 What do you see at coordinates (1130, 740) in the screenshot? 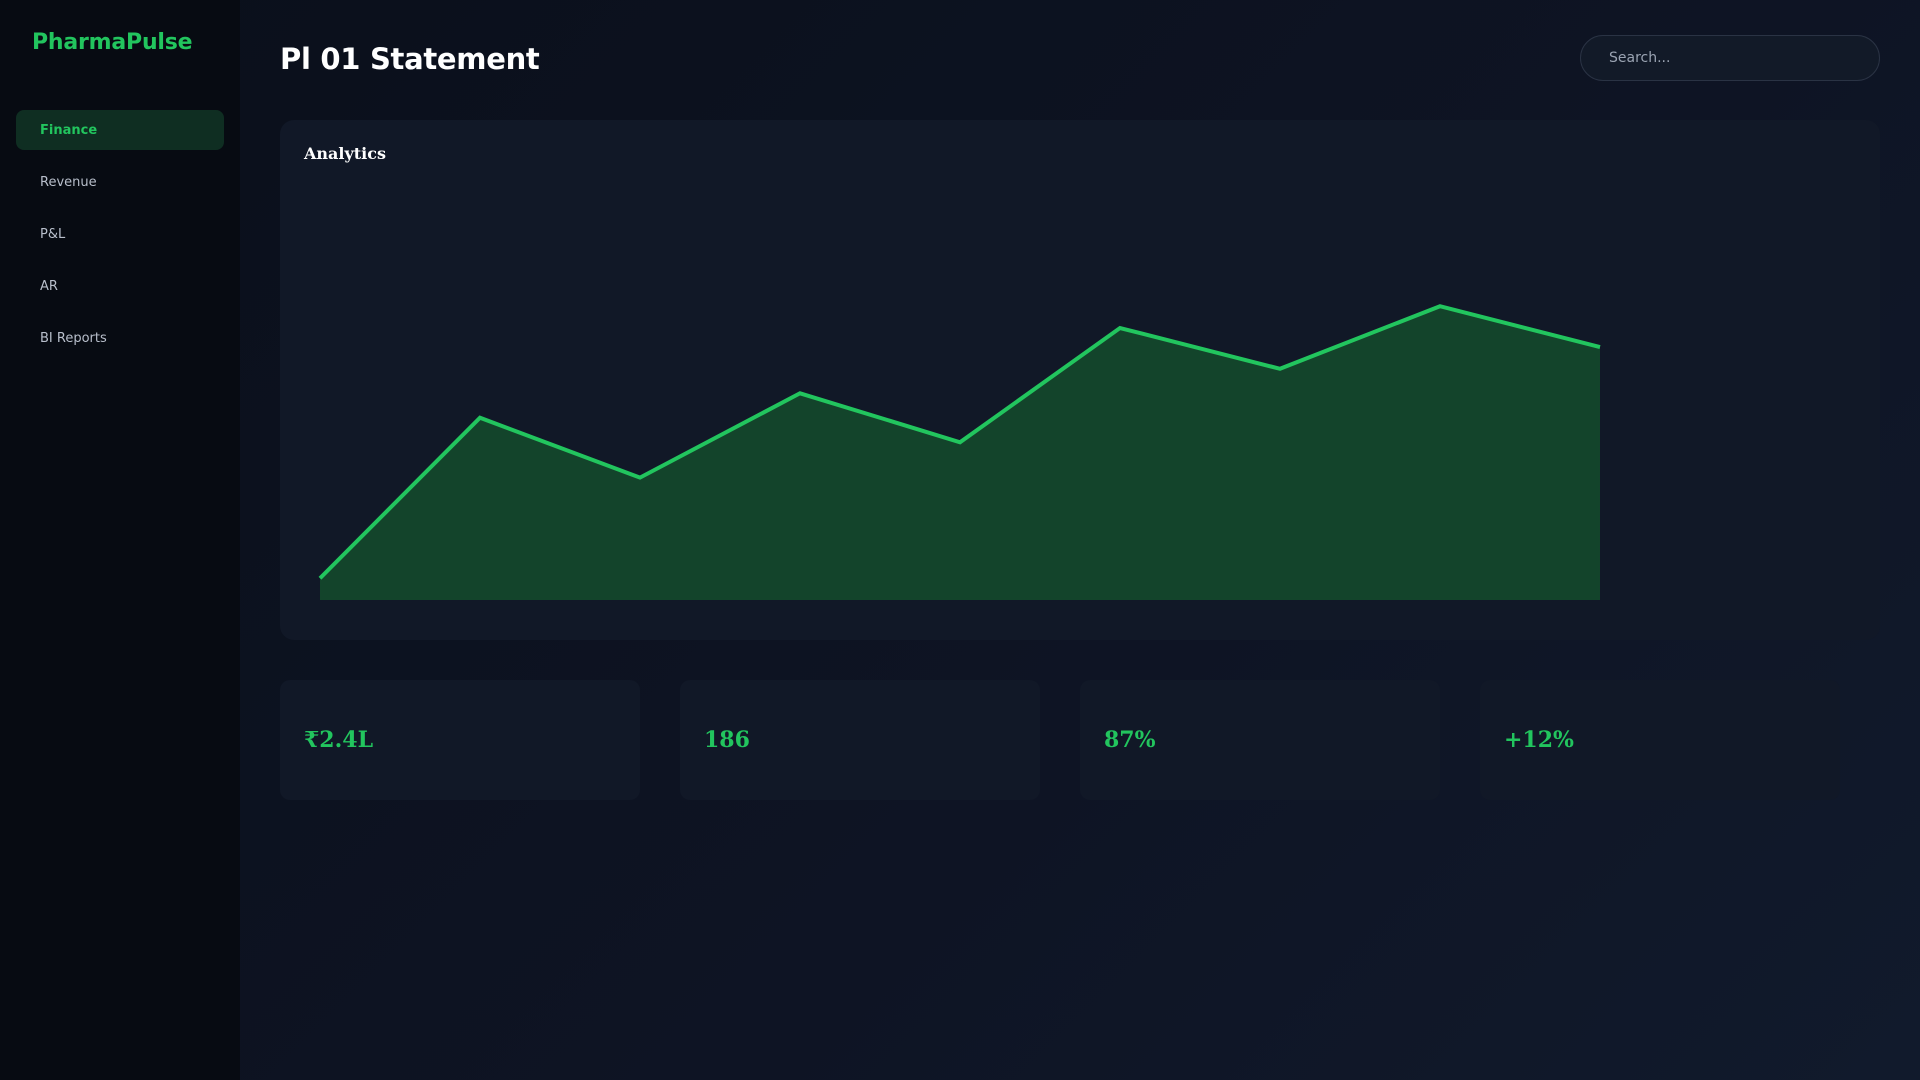
I see `stat-value: 87%` at bounding box center [1130, 740].